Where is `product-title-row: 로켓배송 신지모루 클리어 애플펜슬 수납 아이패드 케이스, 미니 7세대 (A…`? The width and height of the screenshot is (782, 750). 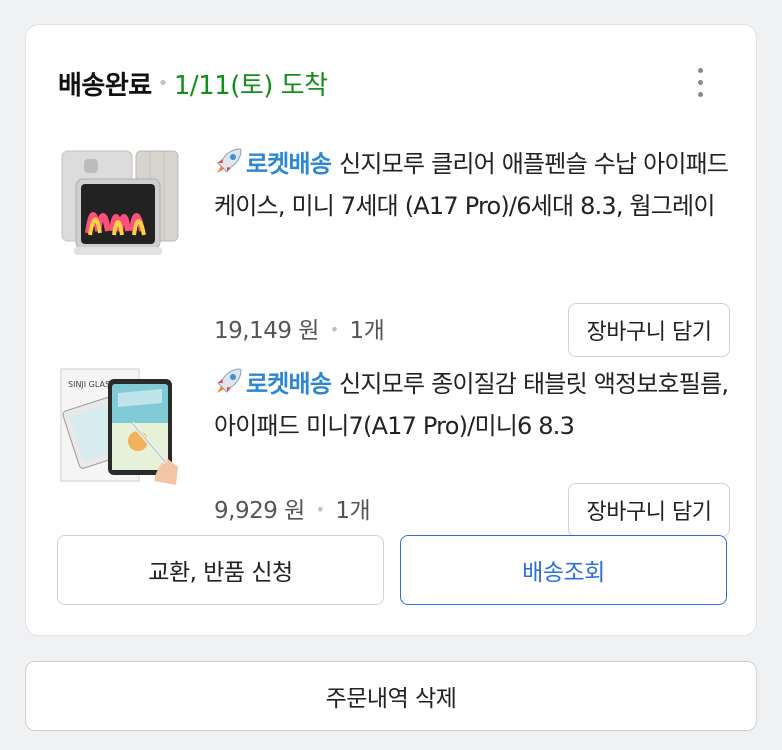
product-title-row: 로켓배송 신지모루 클리어 애플펜슬 수납 아이패드 케이스, 미니 7세대 (A… is located at coordinates (472, 185).